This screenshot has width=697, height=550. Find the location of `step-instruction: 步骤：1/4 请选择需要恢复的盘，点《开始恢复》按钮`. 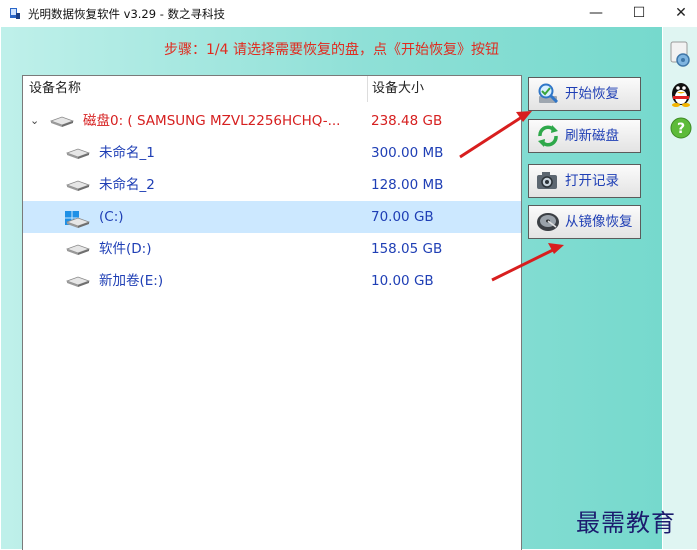

step-instruction: 步骤：1/4 请选择需要恢复的盘，点《开始恢复》按钮 is located at coordinates (331, 50).